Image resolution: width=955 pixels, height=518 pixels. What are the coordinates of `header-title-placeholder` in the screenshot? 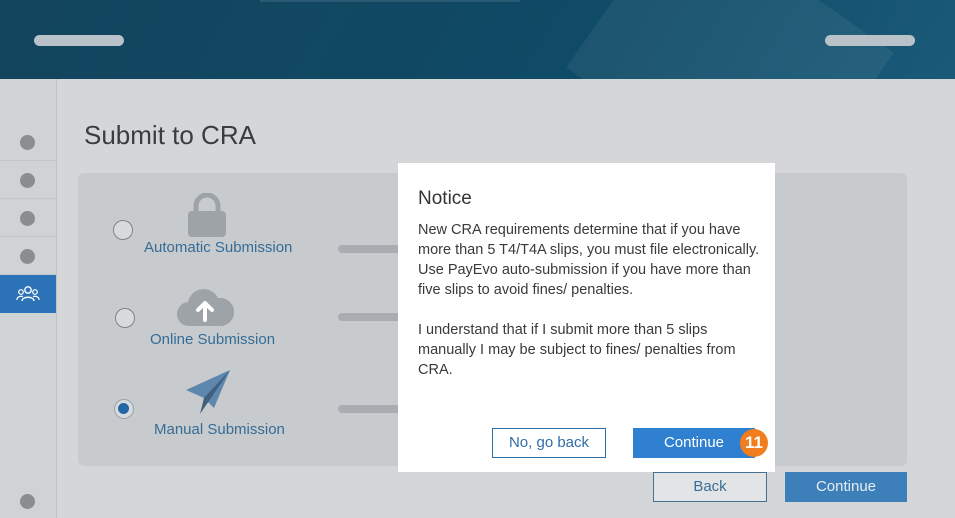 It's located at (79, 40).